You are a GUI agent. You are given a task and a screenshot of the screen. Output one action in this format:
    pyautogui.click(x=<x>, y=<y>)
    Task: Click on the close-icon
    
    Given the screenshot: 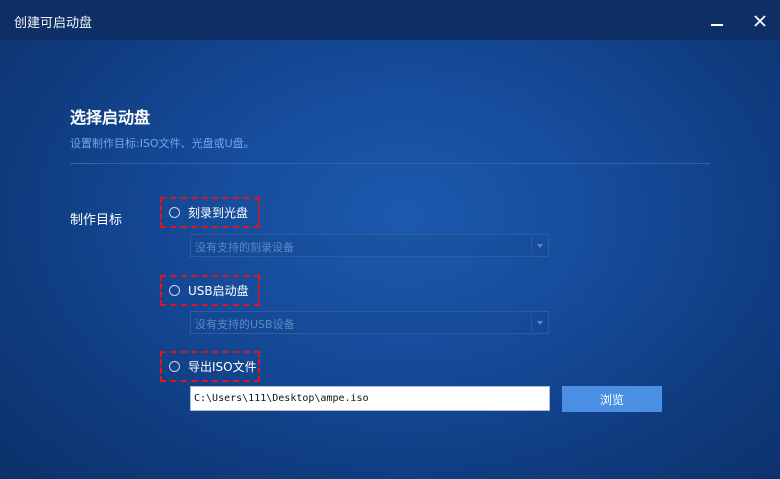 What is the action you would take?
    pyautogui.click(x=760, y=21)
    